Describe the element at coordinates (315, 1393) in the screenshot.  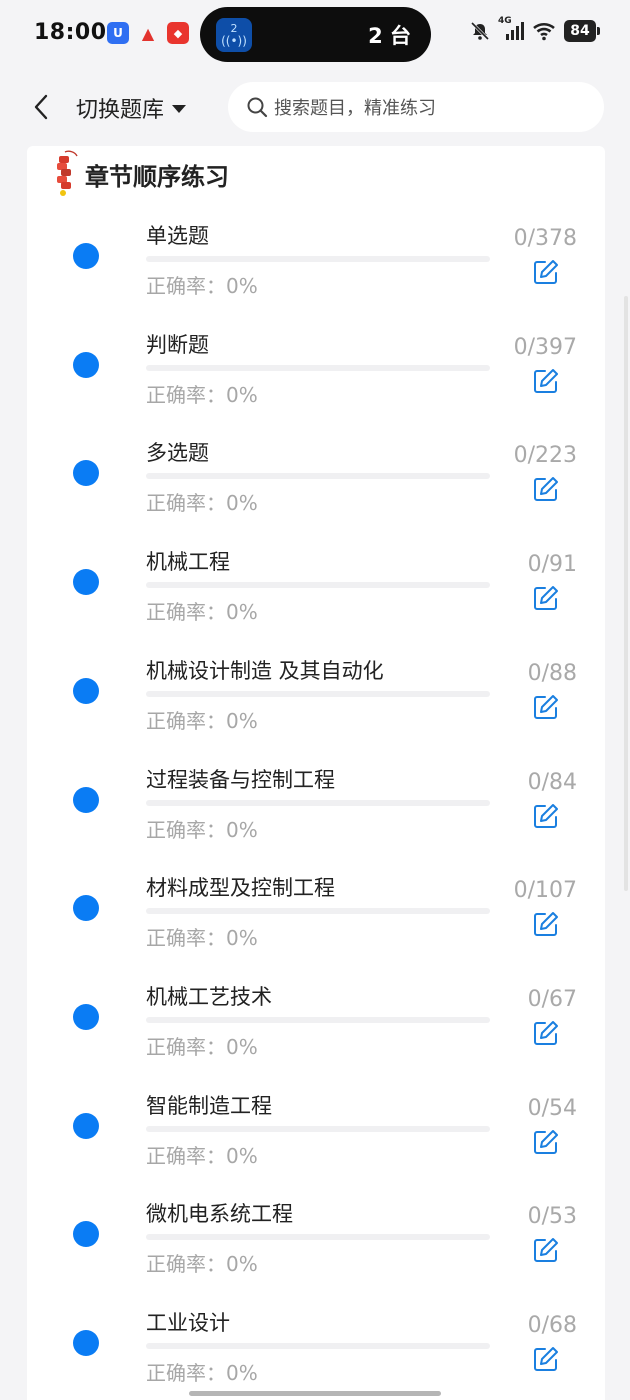
I see `home-indicator` at that location.